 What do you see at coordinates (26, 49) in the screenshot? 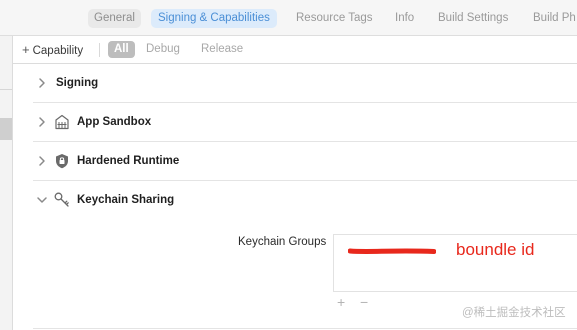
I see `plus-icon: +` at bounding box center [26, 49].